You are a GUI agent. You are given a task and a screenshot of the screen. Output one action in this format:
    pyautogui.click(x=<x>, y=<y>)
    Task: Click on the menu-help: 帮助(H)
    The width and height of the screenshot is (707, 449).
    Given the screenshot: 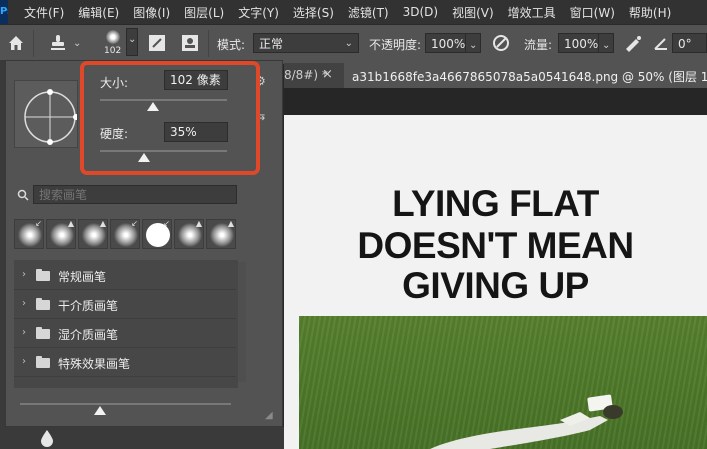 What is the action you would take?
    pyautogui.click(x=650, y=12)
    